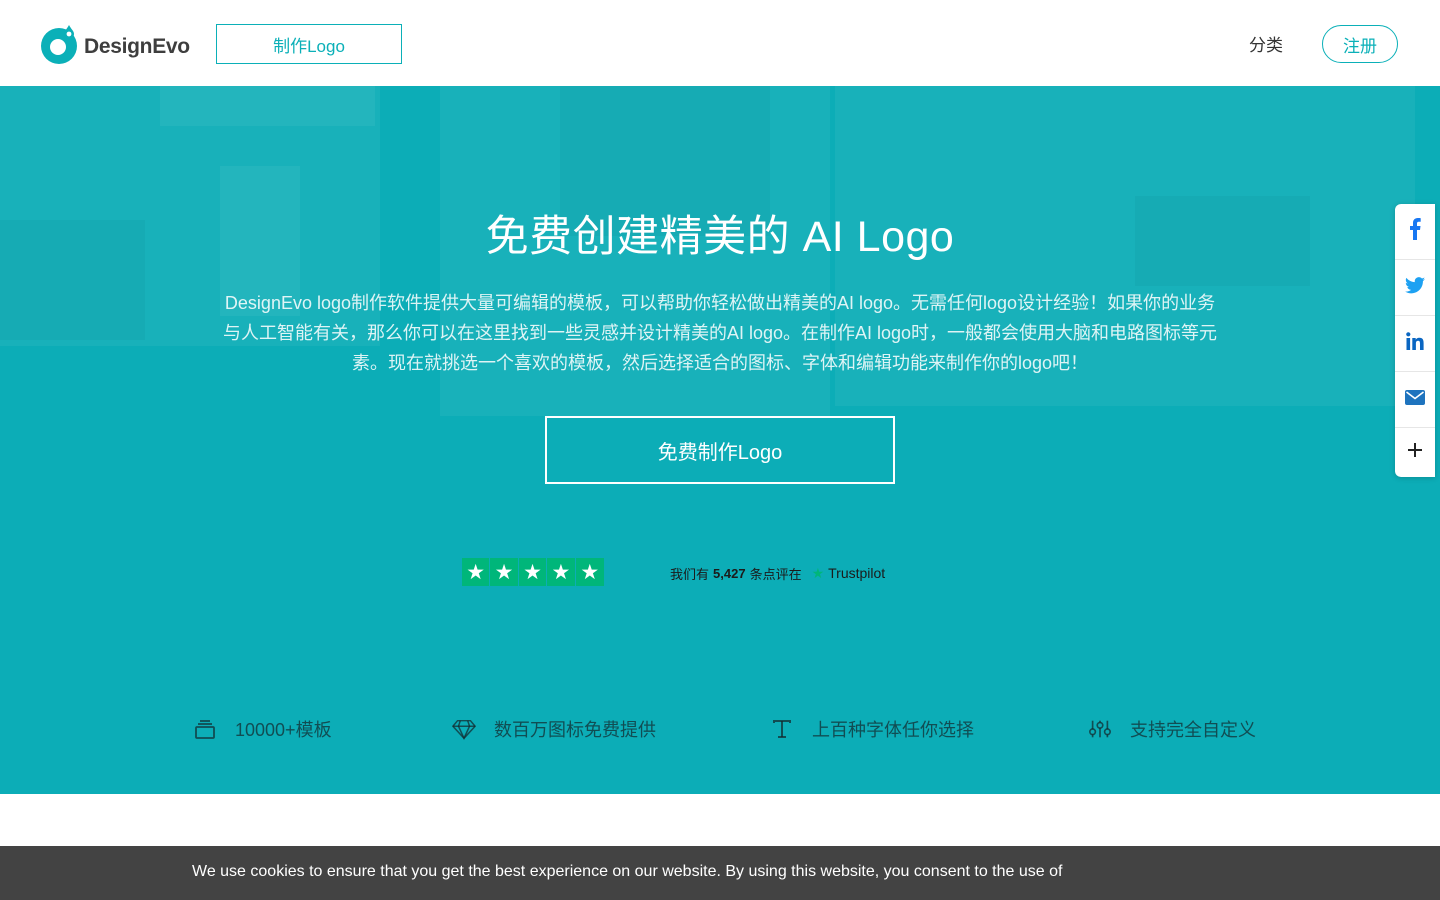 Image resolution: width=1440 pixels, height=900 pixels. I want to click on trustpilot-brand: ★ Trustpilot, so click(849, 573).